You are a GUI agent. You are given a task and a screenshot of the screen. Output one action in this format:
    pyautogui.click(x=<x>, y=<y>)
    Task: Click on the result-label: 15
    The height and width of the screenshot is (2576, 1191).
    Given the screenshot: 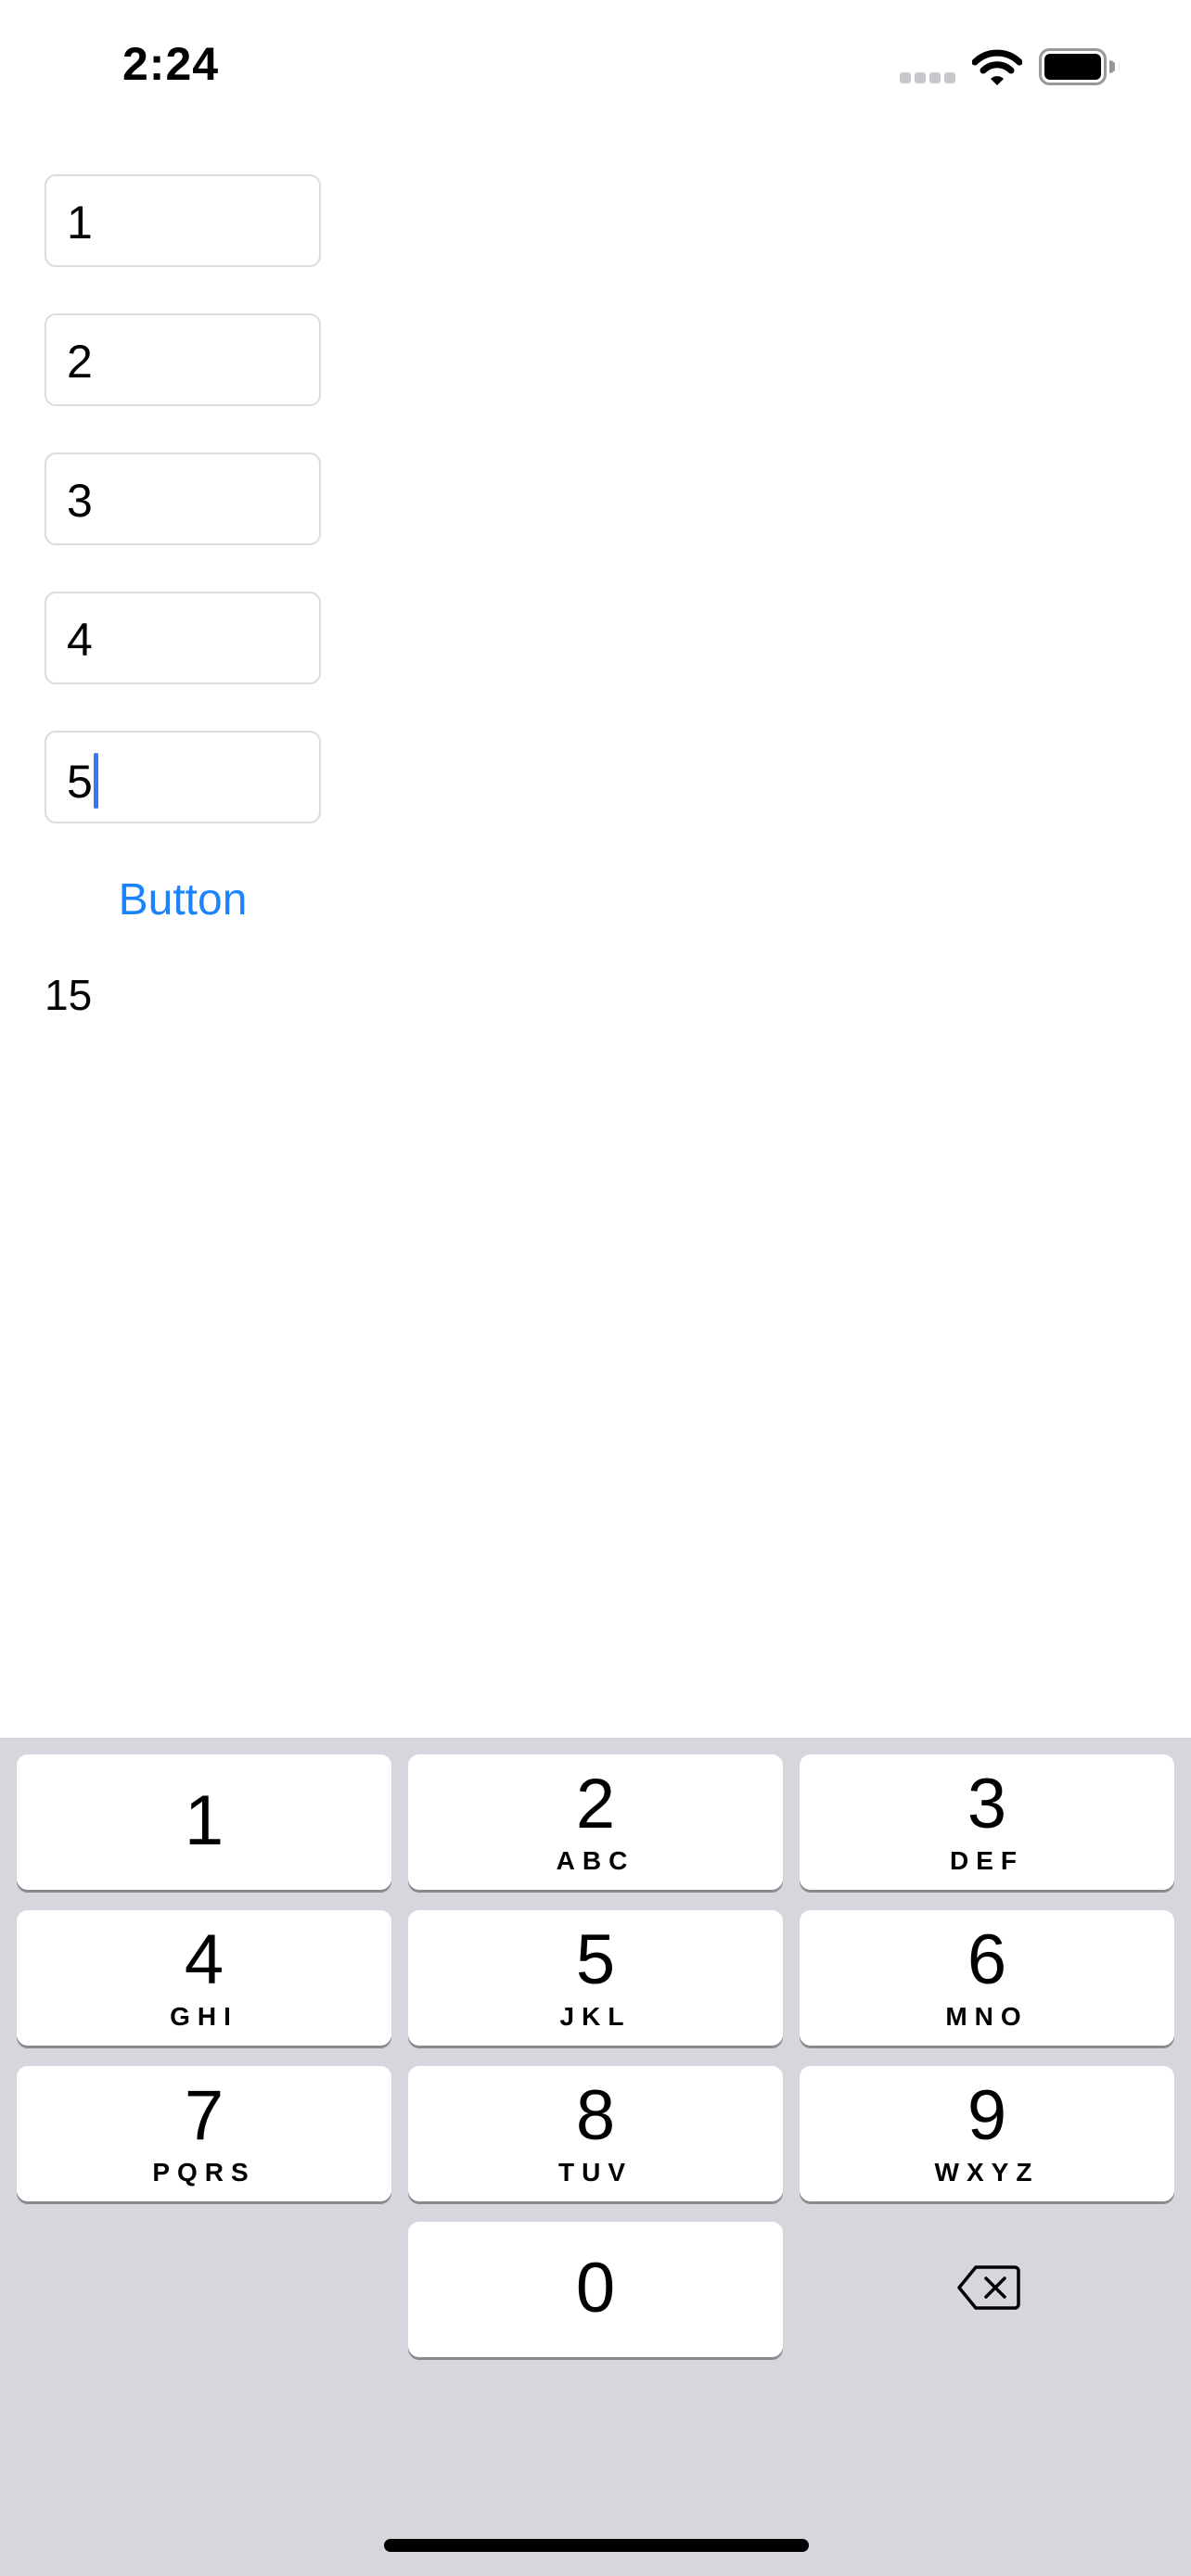 What is the action you would take?
    pyautogui.click(x=69, y=995)
    